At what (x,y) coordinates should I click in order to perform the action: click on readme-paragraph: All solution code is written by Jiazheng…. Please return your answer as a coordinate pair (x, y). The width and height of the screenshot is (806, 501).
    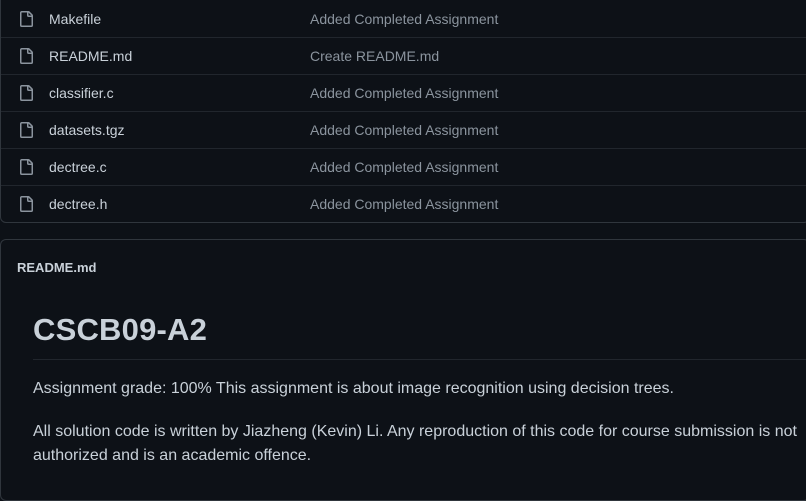
    Looking at the image, I should click on (415, 443).